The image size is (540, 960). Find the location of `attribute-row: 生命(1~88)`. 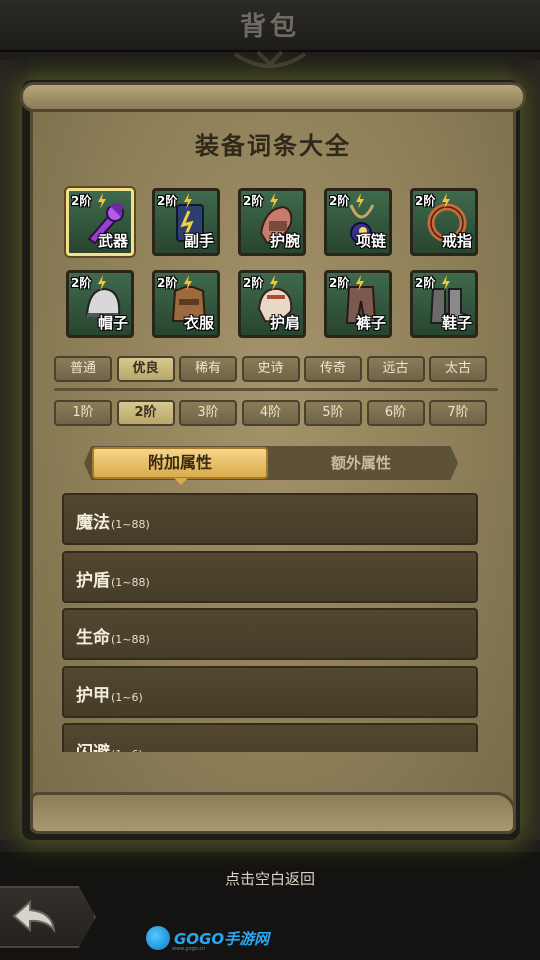

attribute-row: 生命(1~88) is located at coordinates (270, 634).